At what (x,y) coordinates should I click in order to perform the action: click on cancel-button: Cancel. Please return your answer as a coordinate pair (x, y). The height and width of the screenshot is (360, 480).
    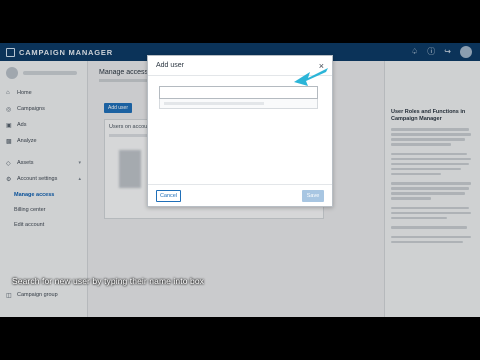
    Looking at the image, I should click on (168, 196).